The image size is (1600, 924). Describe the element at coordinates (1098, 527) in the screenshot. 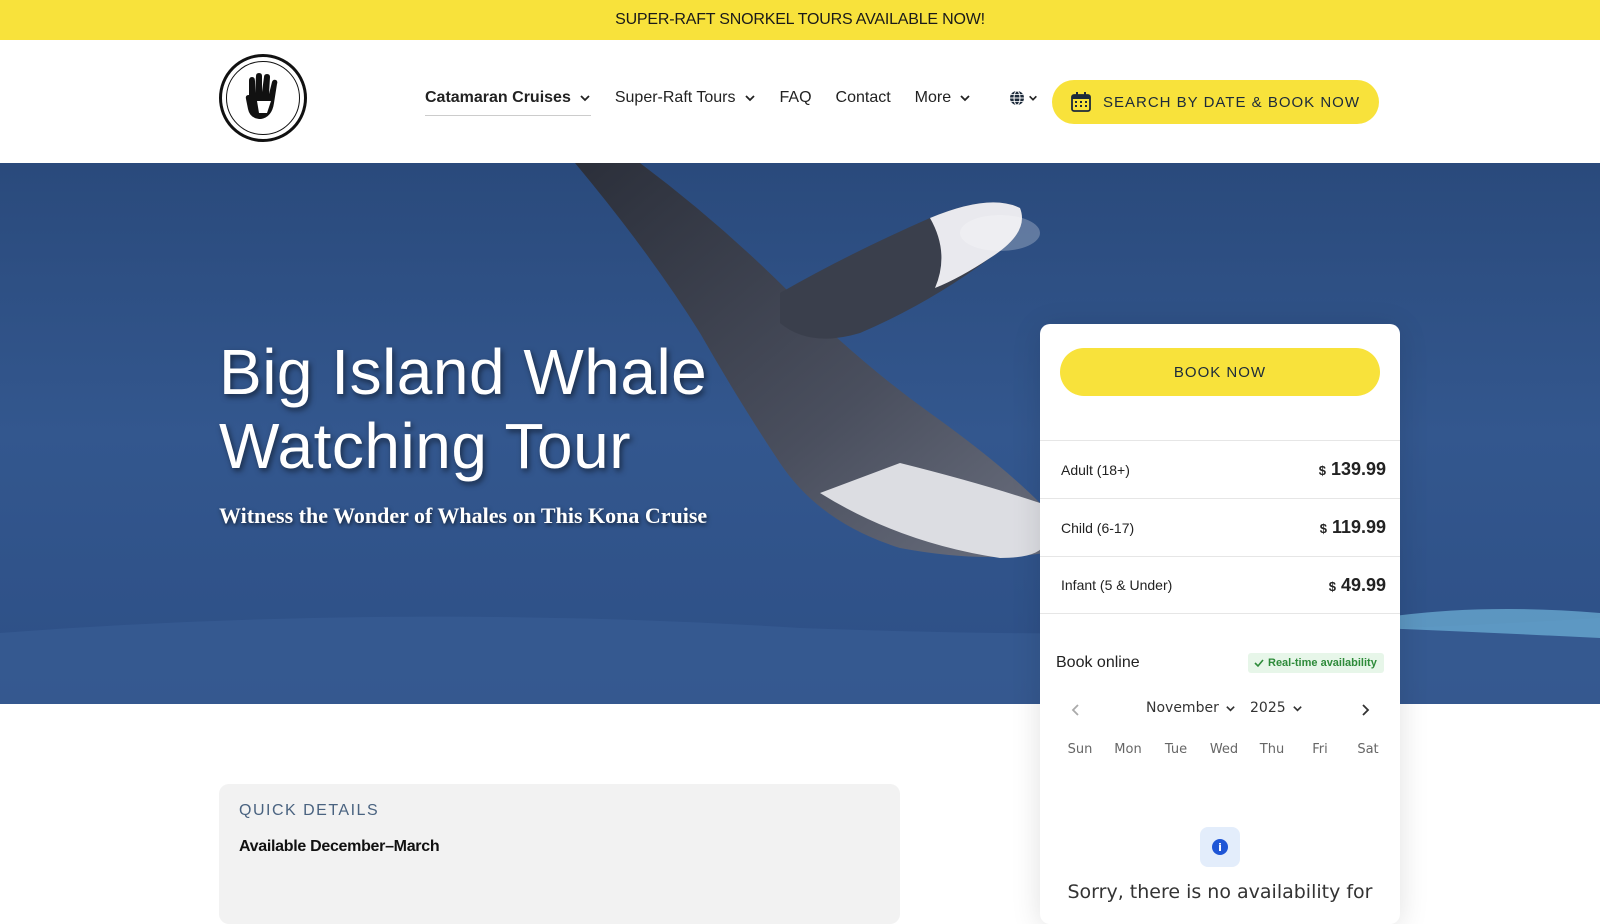

I see `price-label: Child (6-17)` at that location.